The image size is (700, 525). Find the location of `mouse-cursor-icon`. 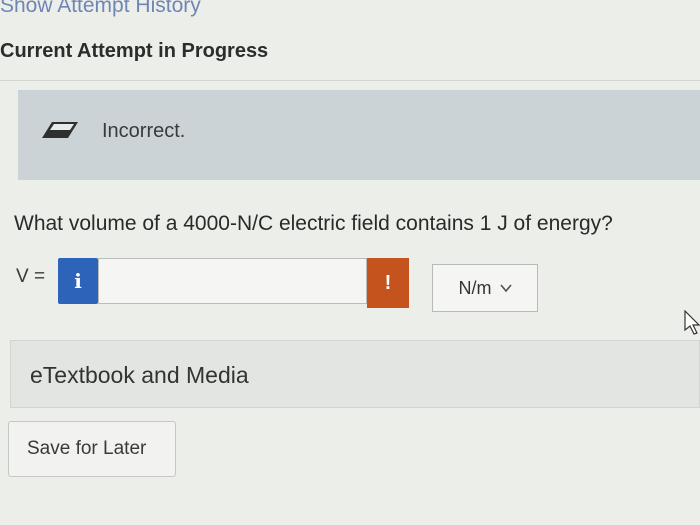

mouse-cursor-icon is located at coordinates (692, 322).